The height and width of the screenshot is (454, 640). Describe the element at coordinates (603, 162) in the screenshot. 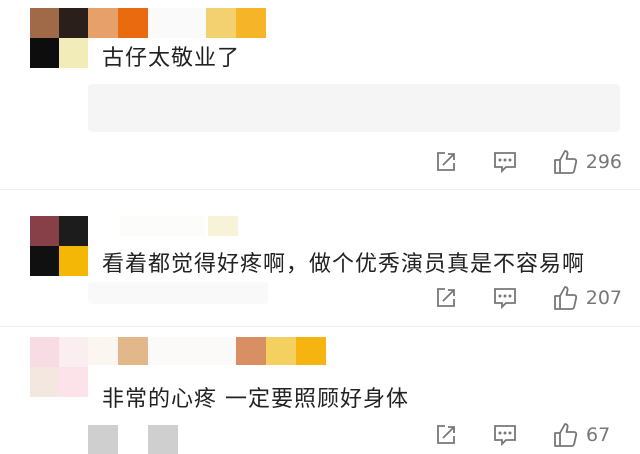

I see `like-count: 296` at that location.